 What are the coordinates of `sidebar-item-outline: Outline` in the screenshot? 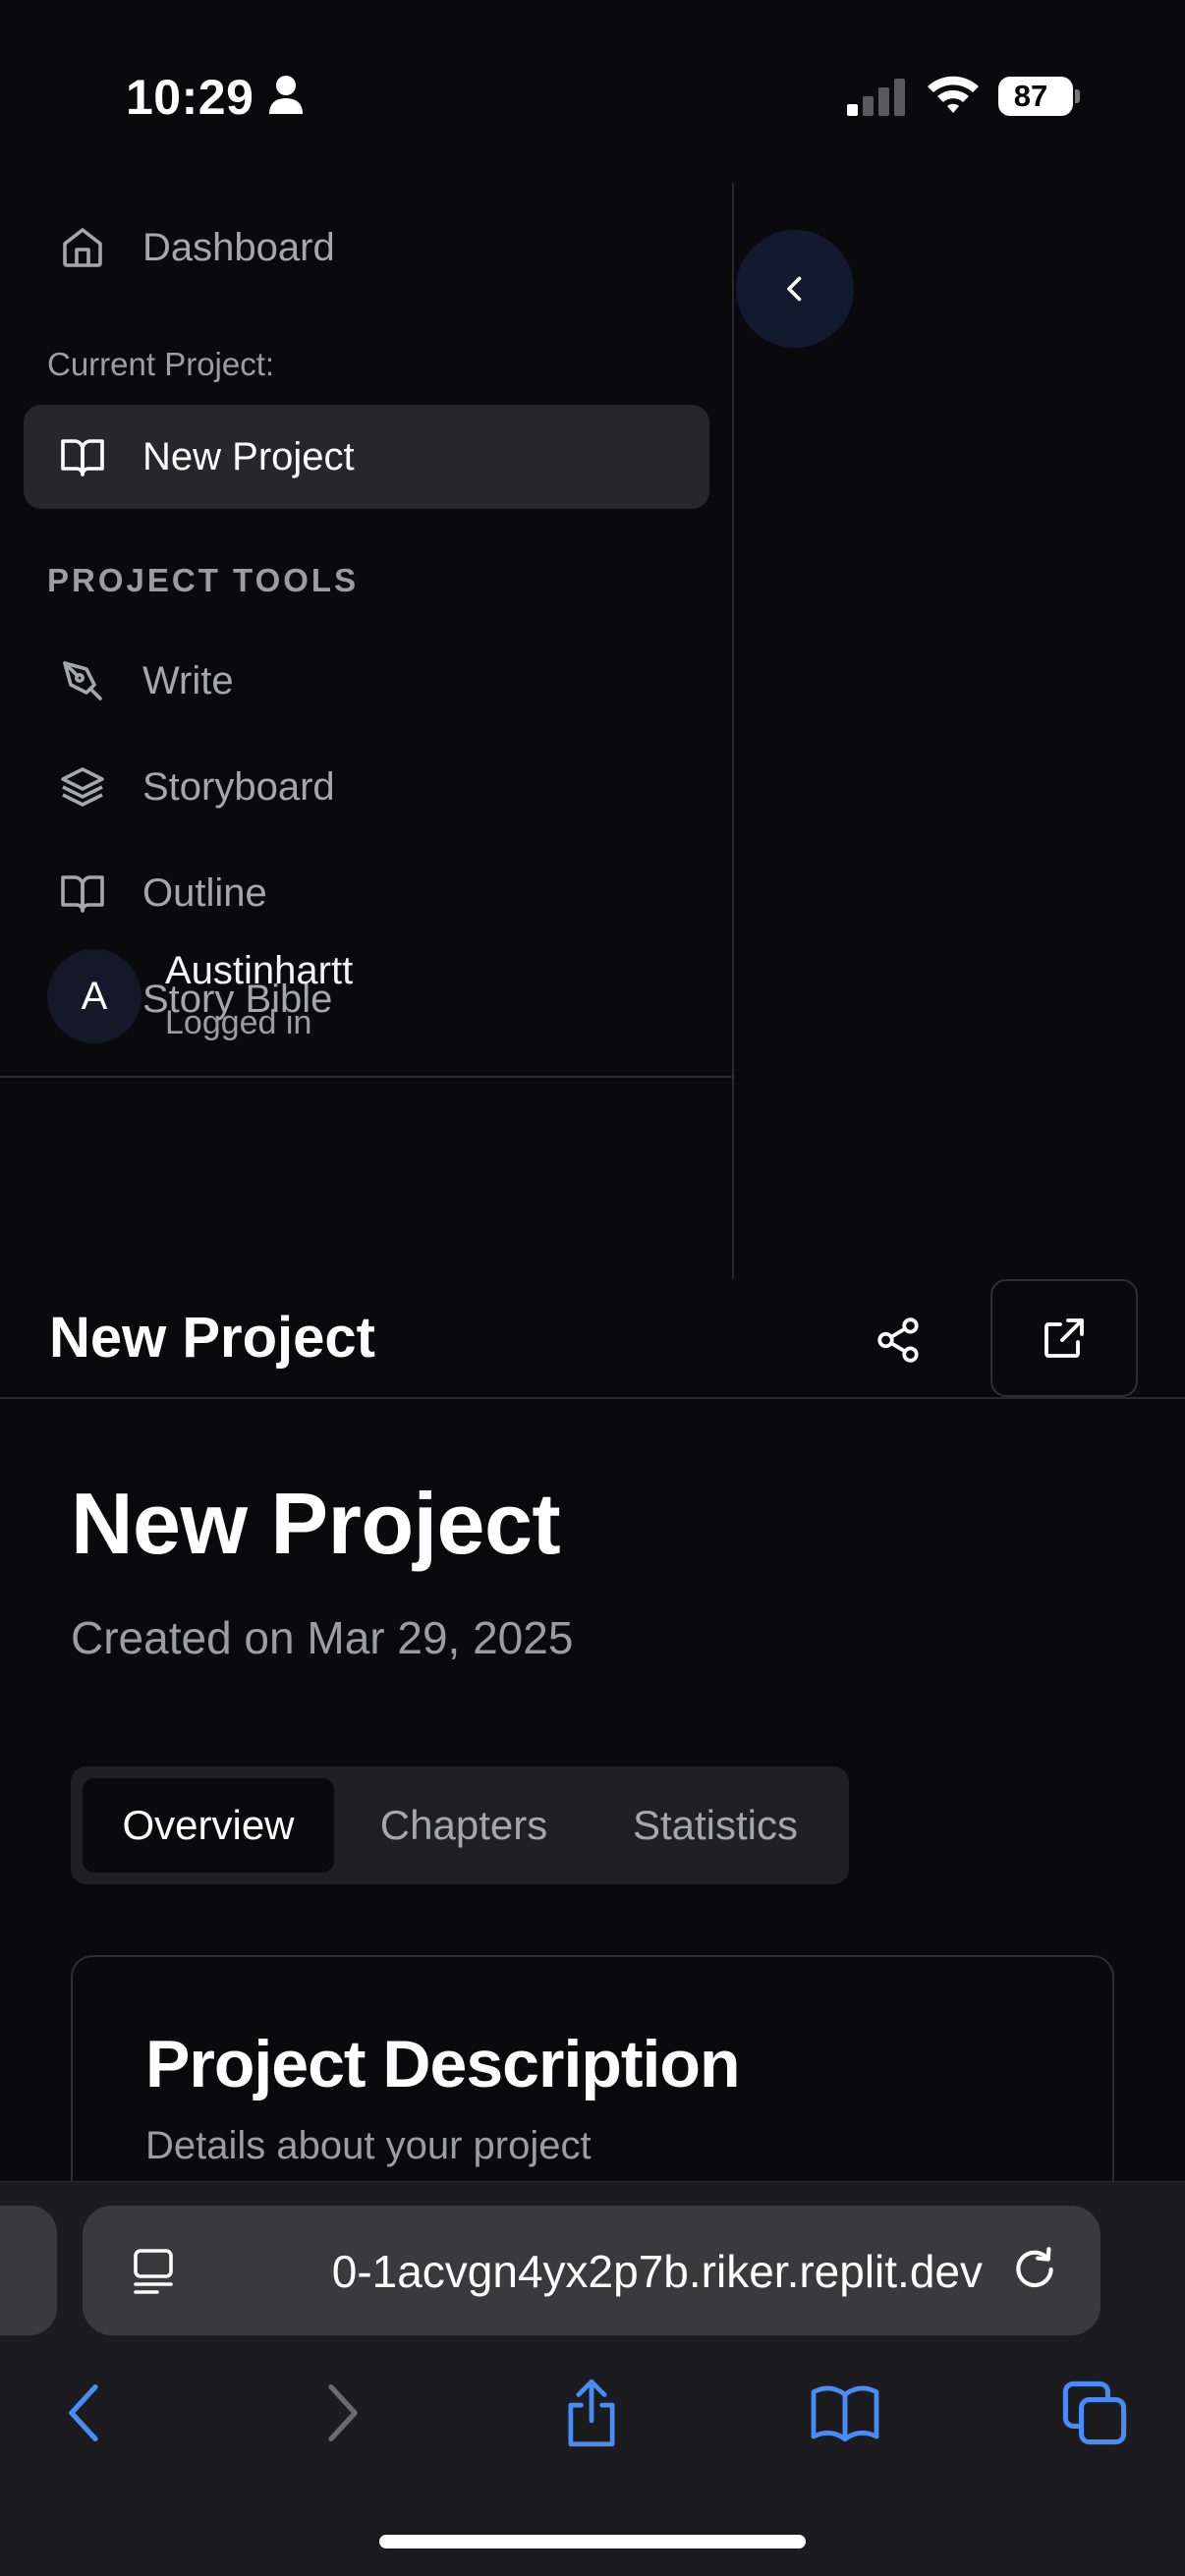 It's located at (367, 893).